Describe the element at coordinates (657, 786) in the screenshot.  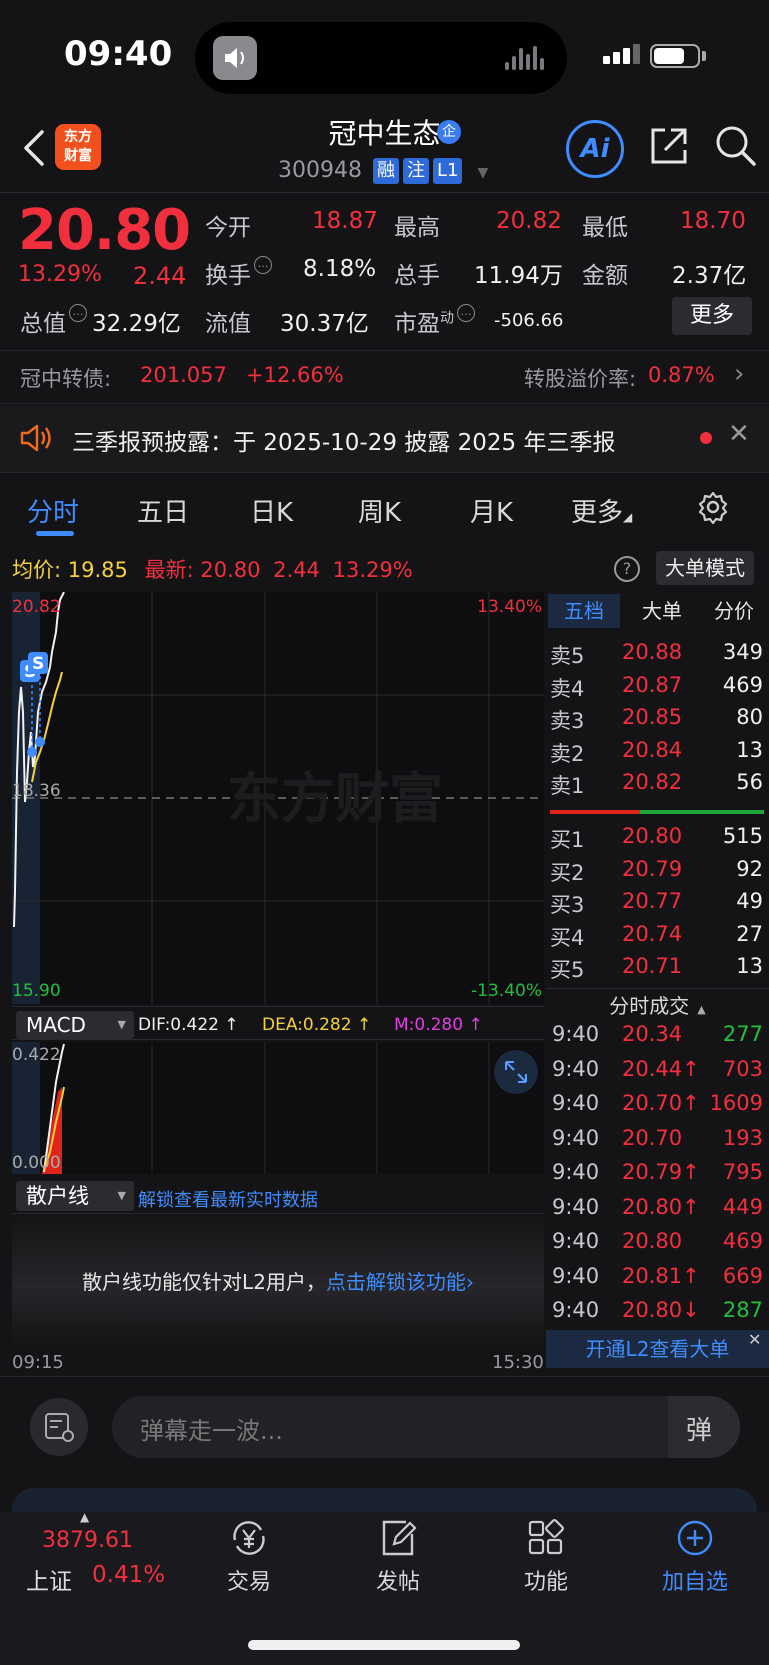
I see `ask-row: 卖1 20.82 56` at that location.